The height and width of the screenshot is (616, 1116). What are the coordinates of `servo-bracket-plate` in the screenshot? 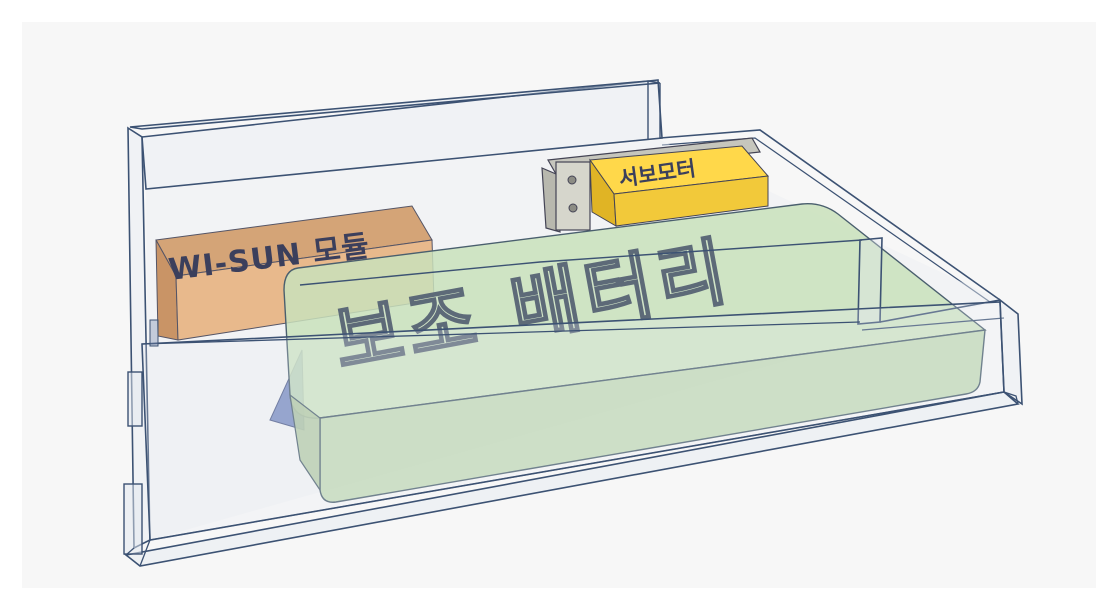 It's located at (573, 196).